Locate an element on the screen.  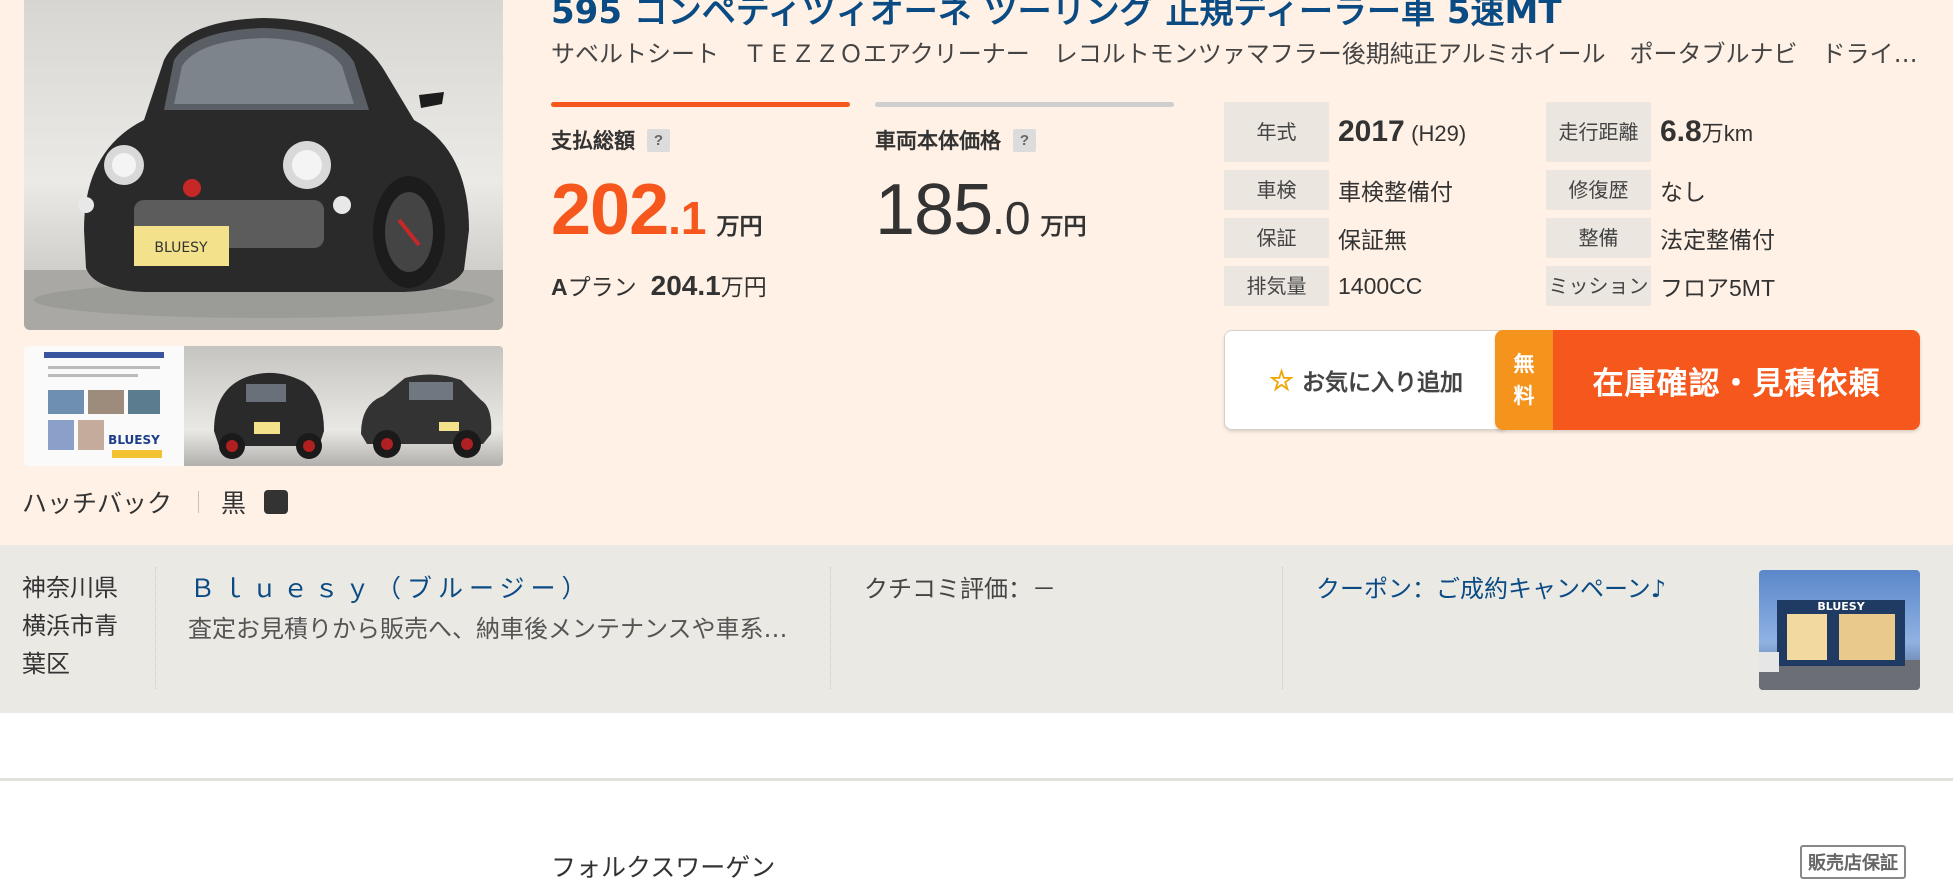
spec-repair: 修復歴 なし is located at coordinates (1626, 190).